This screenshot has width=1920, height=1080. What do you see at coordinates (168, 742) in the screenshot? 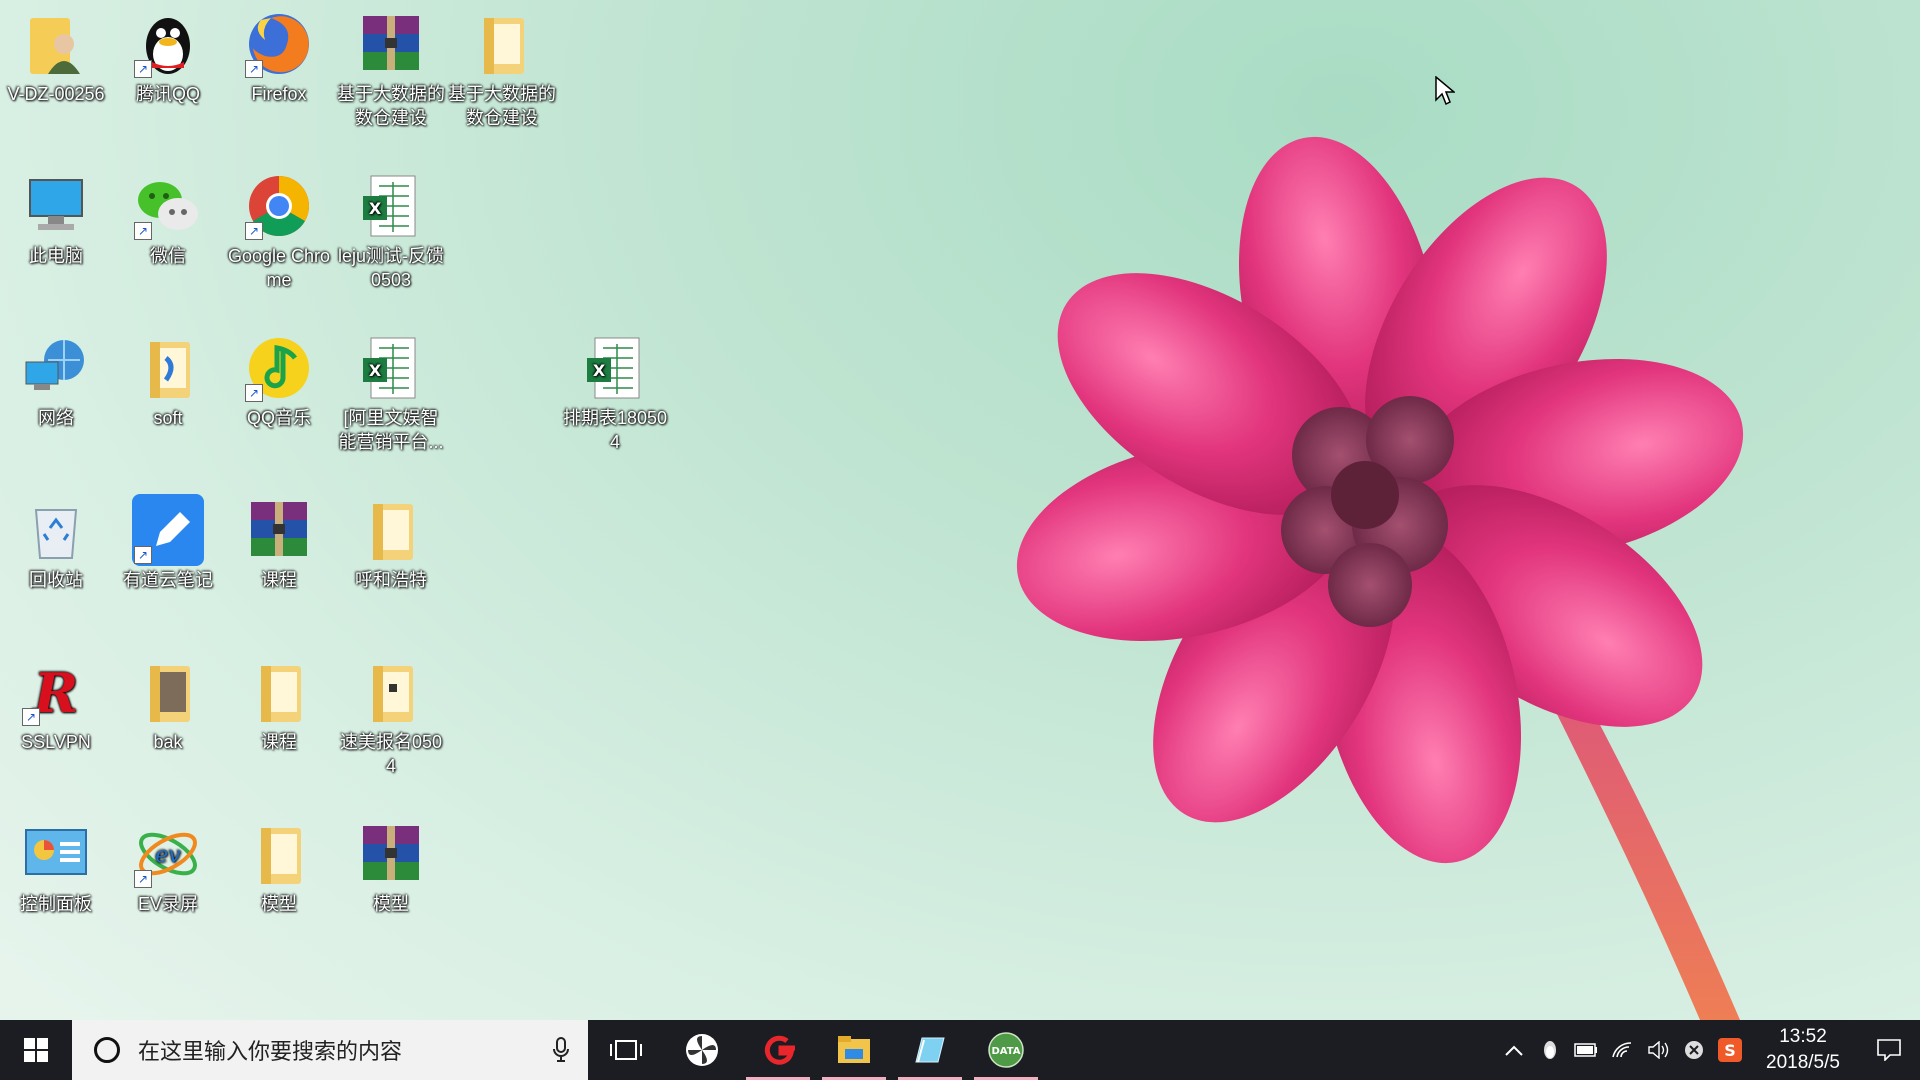
I see `icon-label: bak` at bounding box center [168, 742].